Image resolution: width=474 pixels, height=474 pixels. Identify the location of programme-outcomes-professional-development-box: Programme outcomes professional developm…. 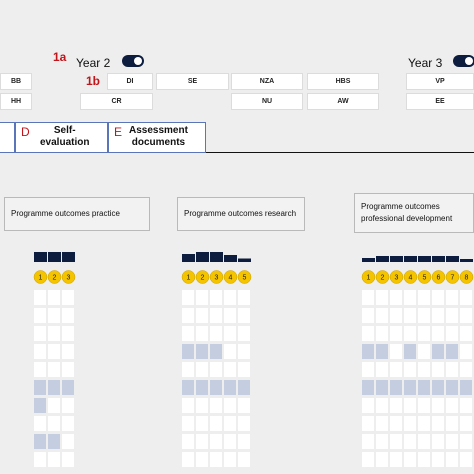
(414, 213).